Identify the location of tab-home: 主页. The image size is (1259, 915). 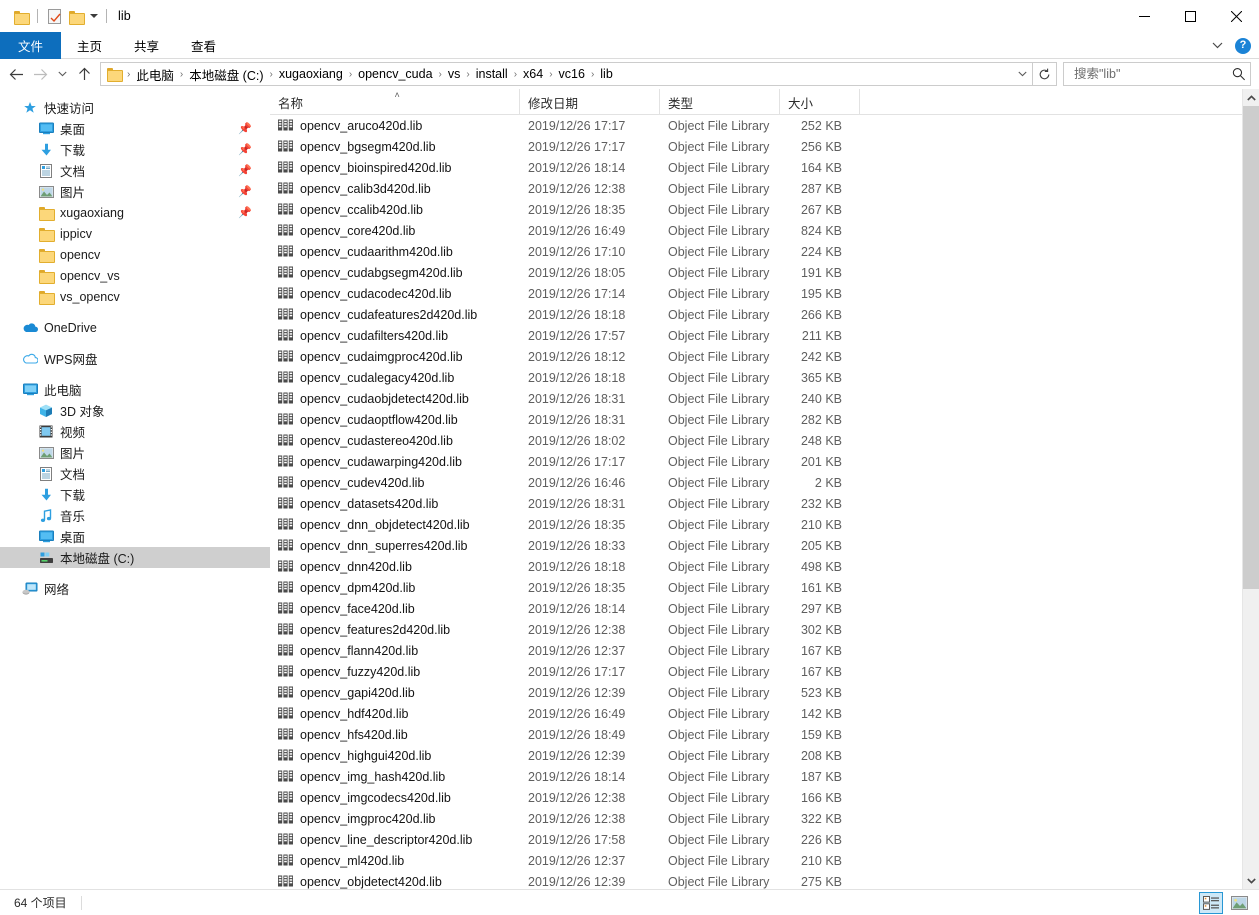
(89, 45).